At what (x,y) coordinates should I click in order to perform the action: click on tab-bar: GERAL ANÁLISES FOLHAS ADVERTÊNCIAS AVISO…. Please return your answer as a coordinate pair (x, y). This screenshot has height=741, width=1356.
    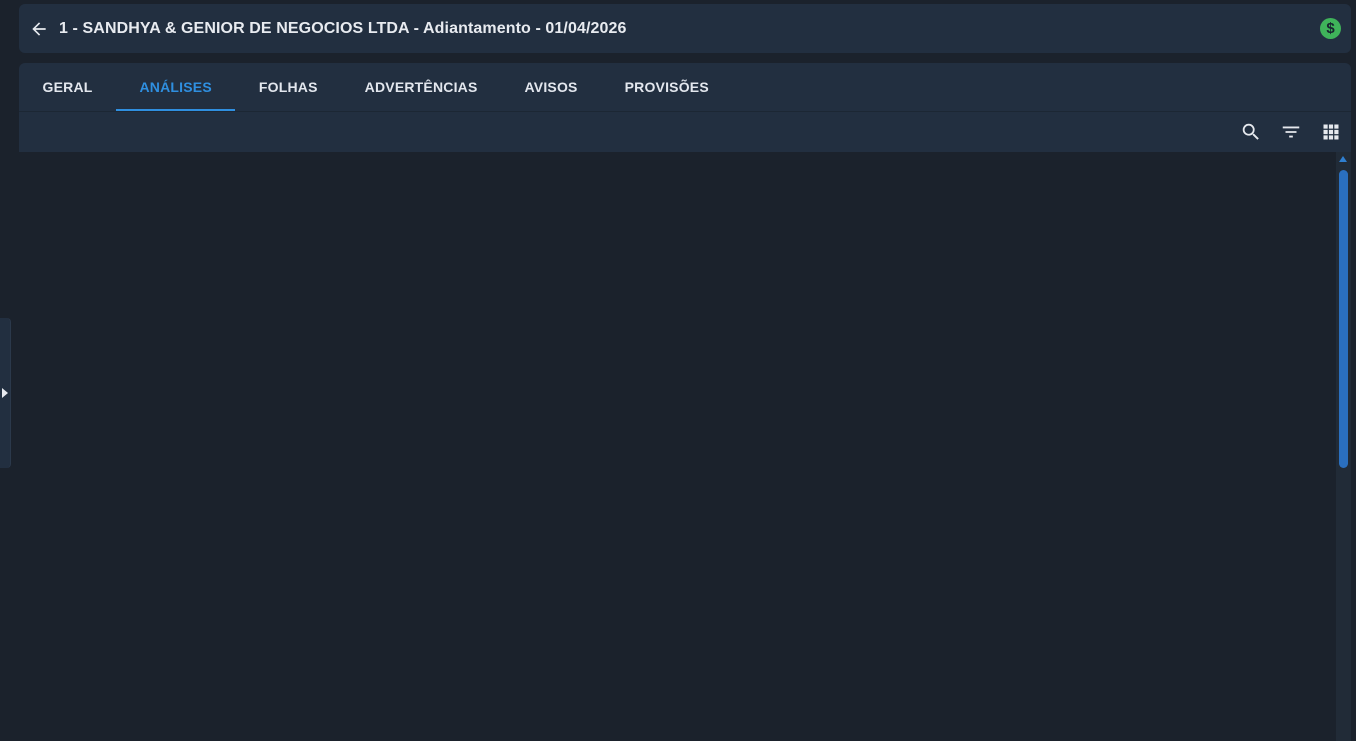
    Looking at the image, I should click on (375, 87).